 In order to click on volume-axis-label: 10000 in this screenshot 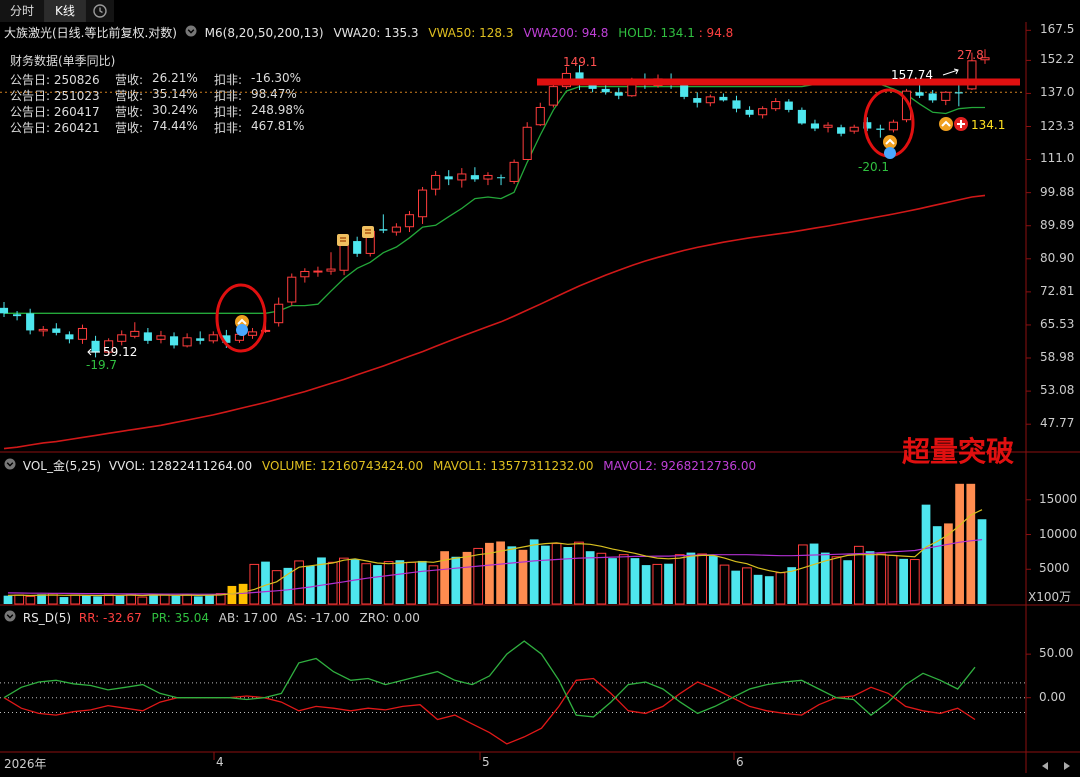, I will do `click(1058, 533)`.